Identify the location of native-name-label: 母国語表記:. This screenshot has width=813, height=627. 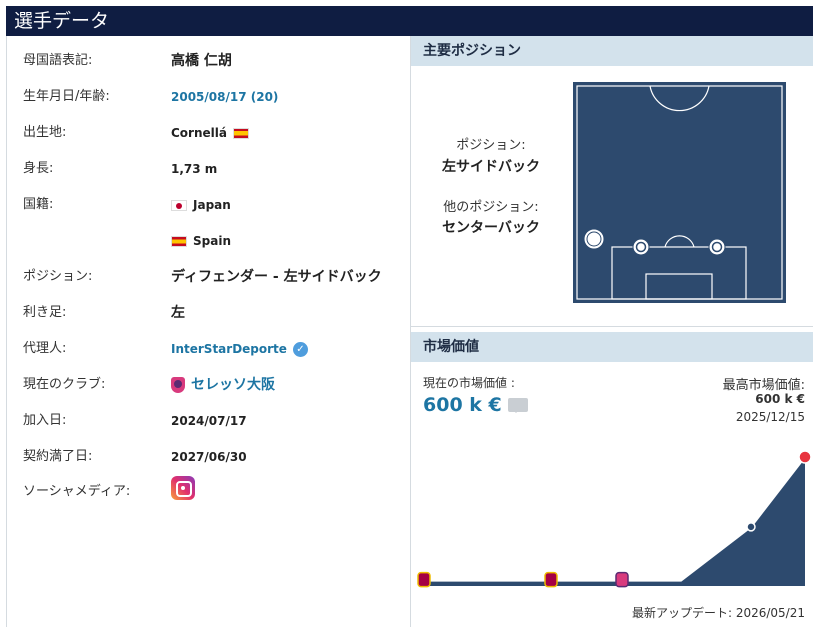
(58, 60).